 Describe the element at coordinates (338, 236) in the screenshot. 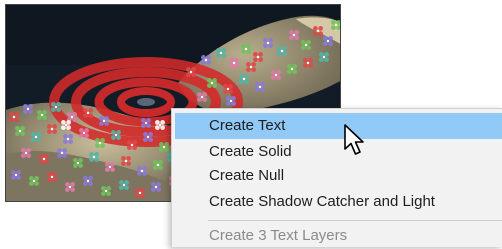

I see `menu-item-create-3-text-layers: Create 3 Text Layers` at that location.